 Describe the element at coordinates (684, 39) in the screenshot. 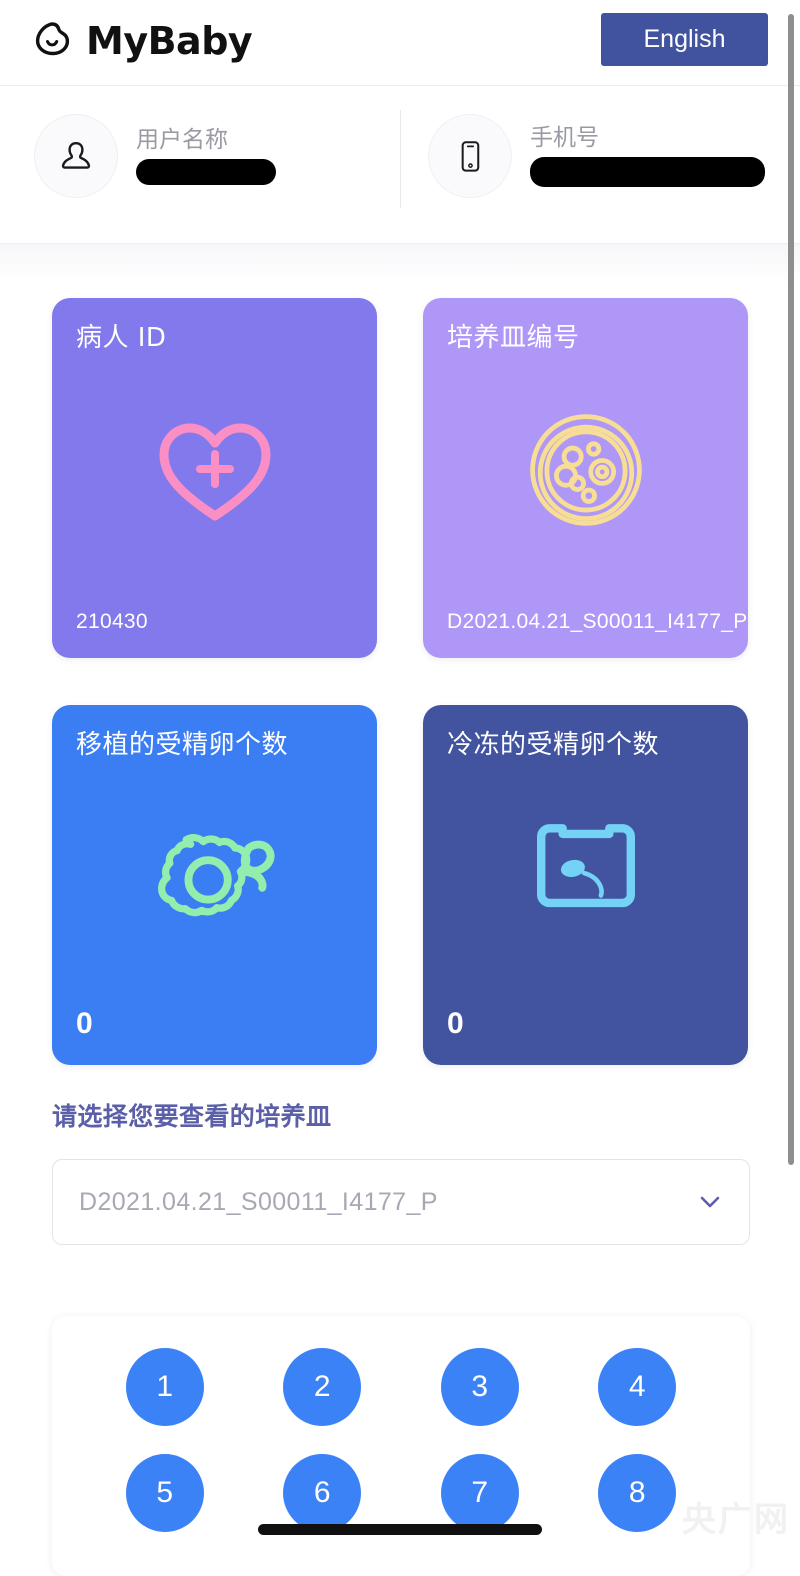

I see `language-switch-button: English` at that location.